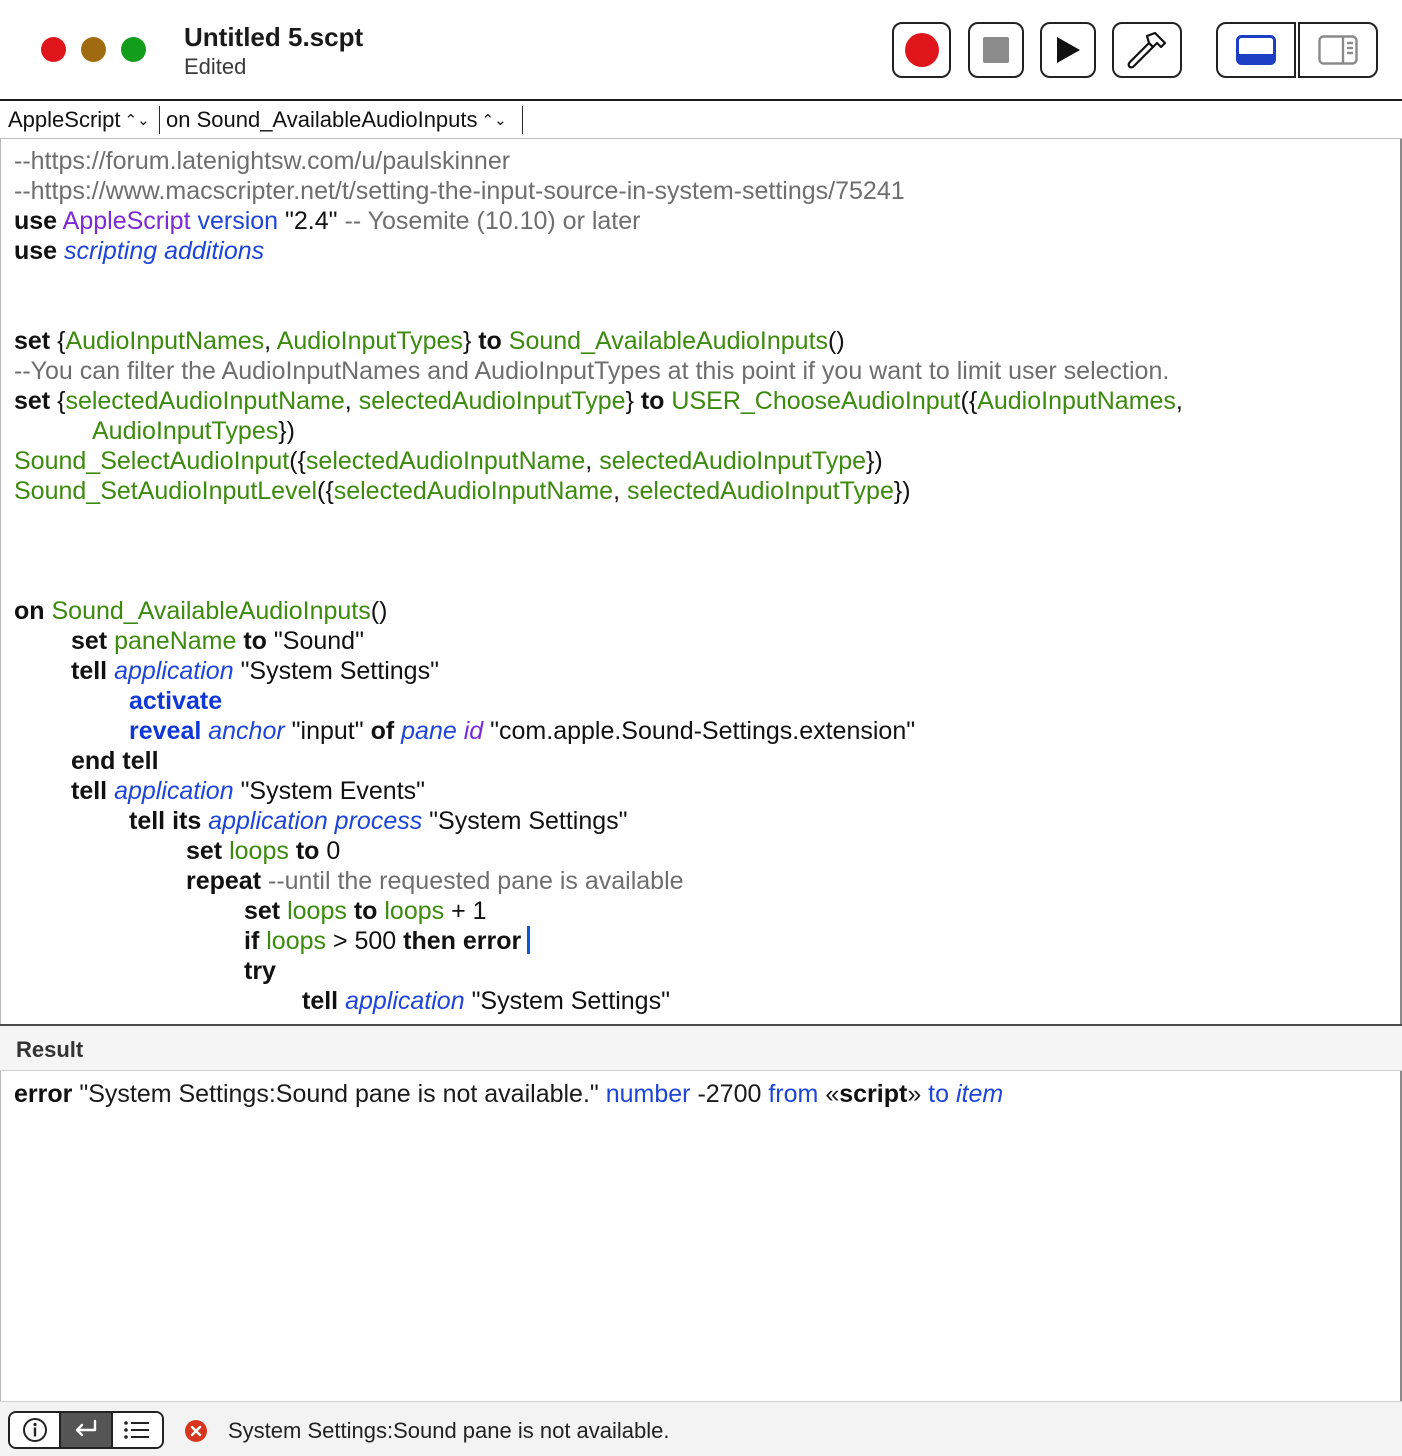  I want to click on stop-icon, so click(996, 50).